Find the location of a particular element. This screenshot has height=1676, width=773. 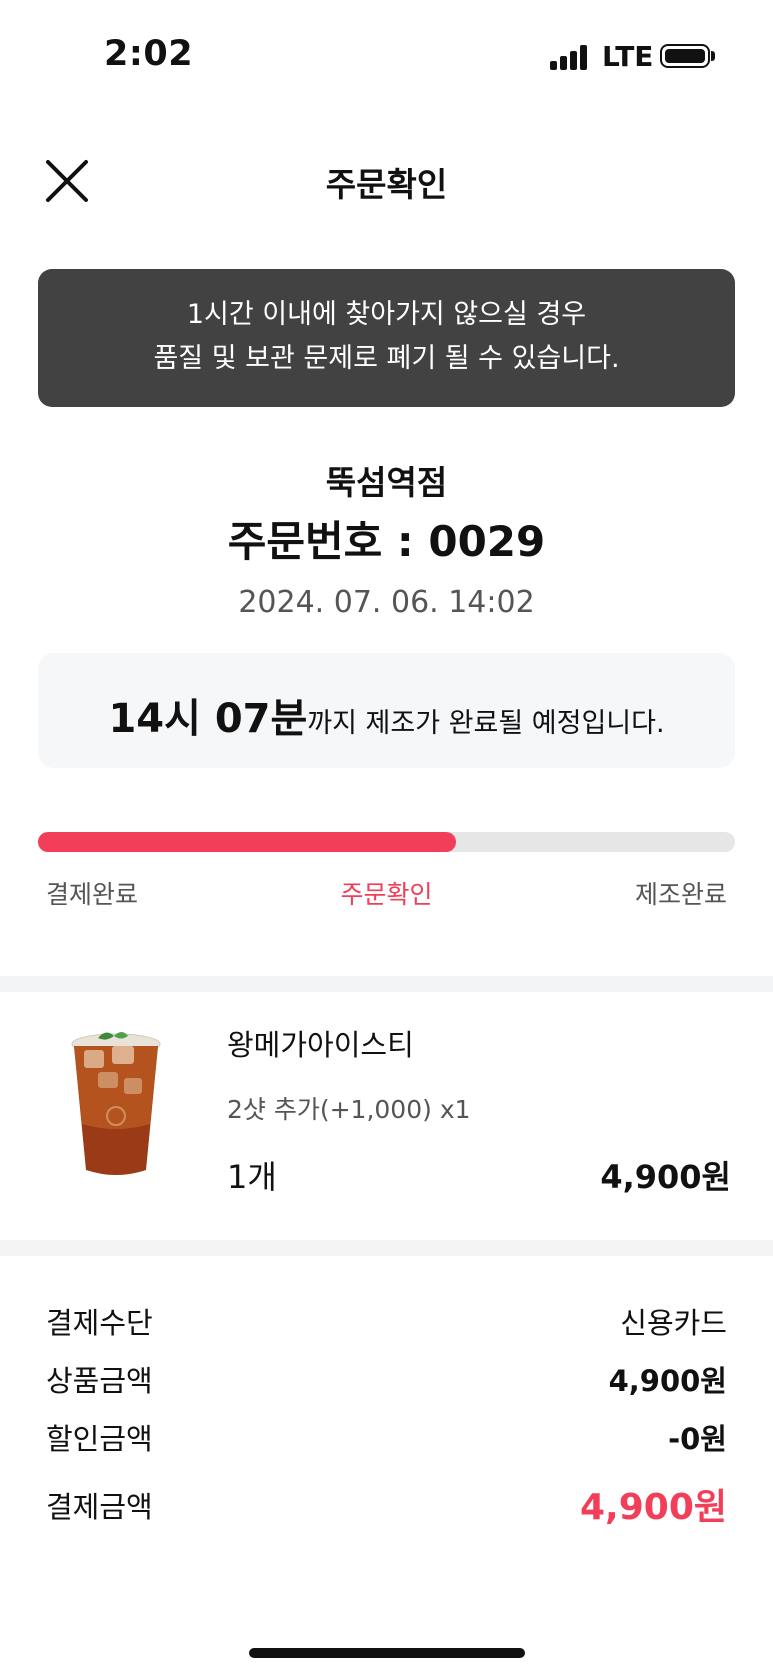

notice-line-1: 1시간 이내에 찾아가지 않으실 경우 is located at coordinates (386, 314).